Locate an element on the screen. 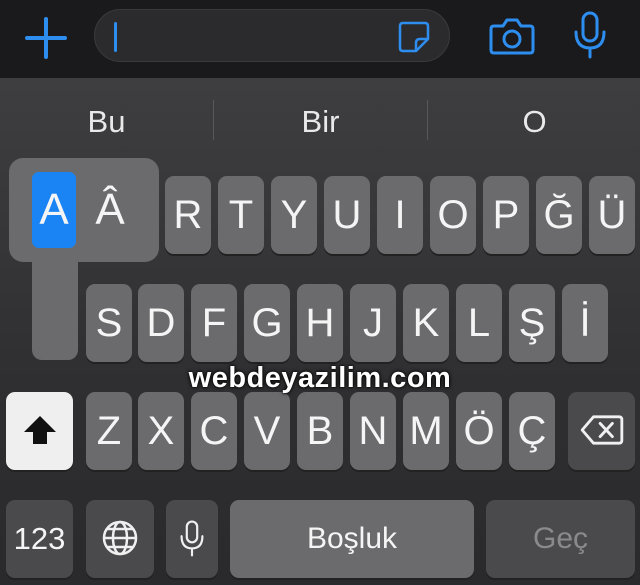  key-f: F is located at coordinates (214, 323).